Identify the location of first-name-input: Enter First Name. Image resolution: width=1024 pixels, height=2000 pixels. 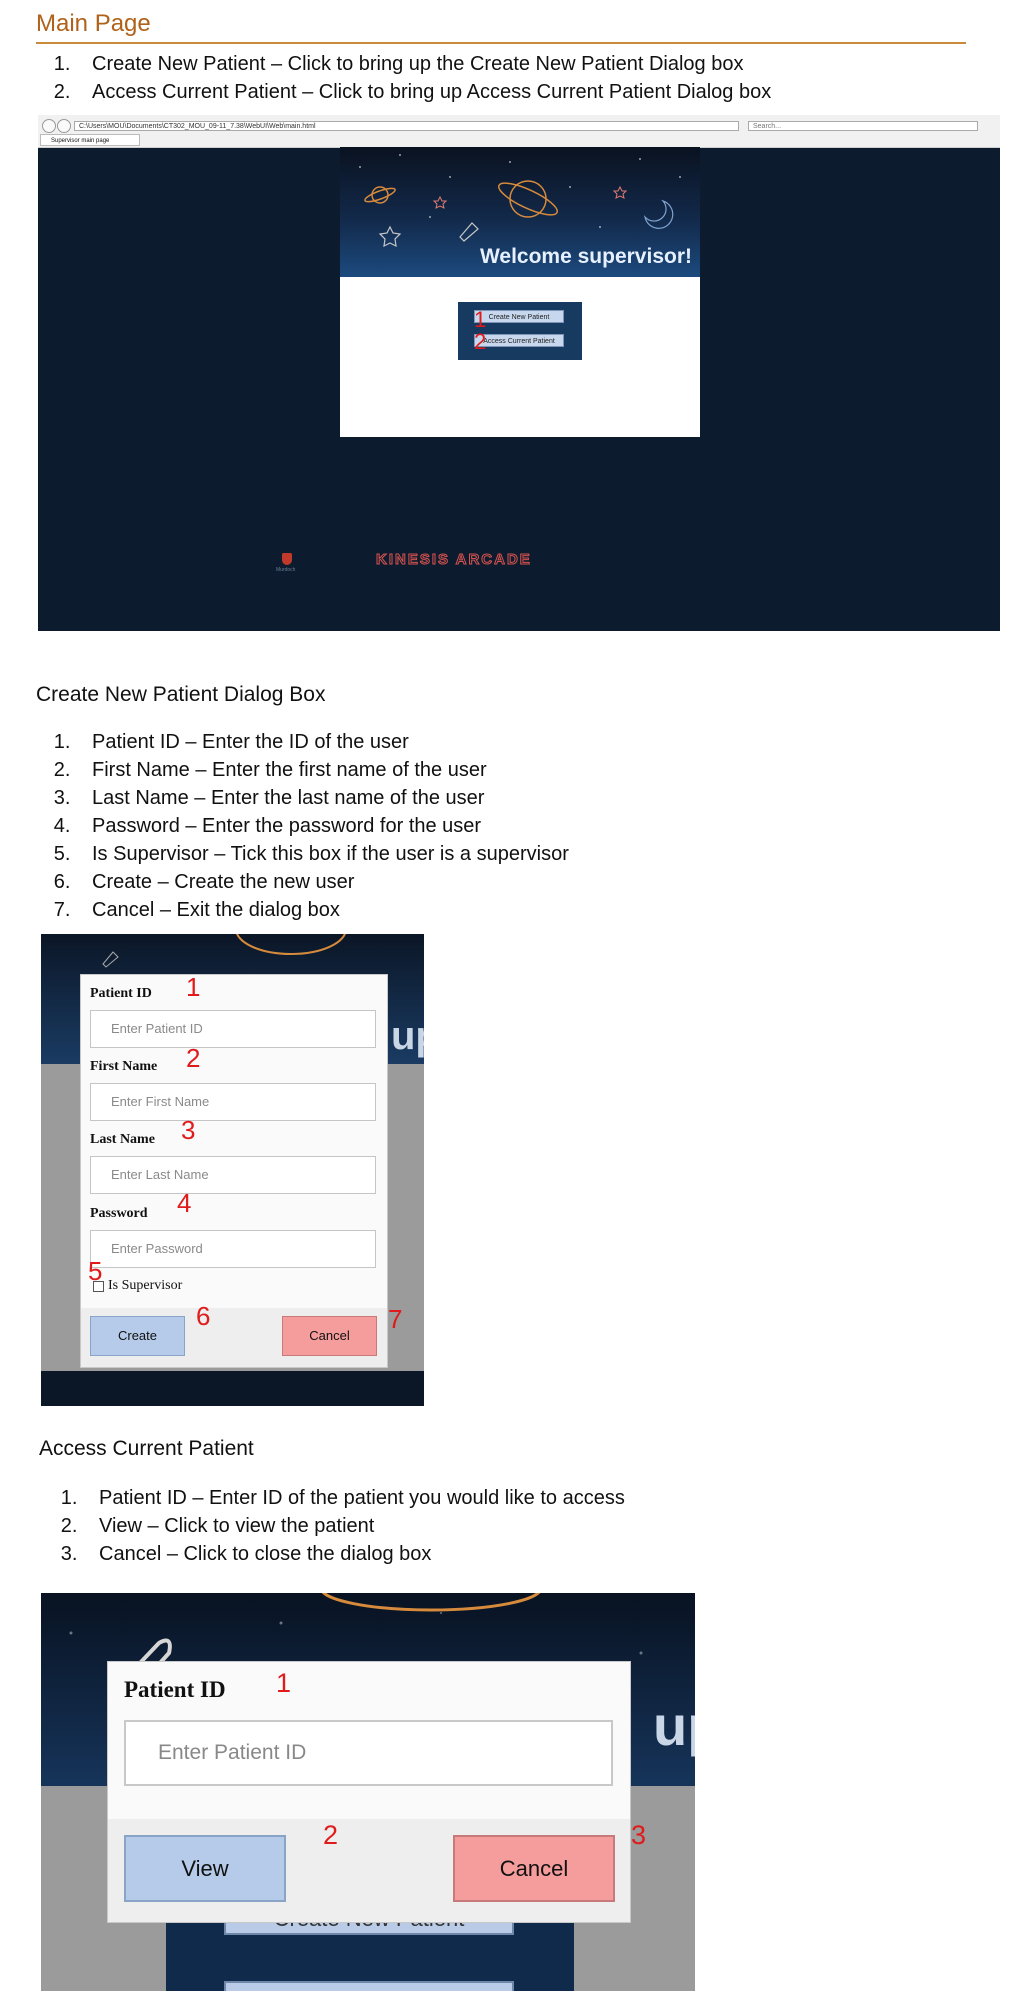
(233, 1102).